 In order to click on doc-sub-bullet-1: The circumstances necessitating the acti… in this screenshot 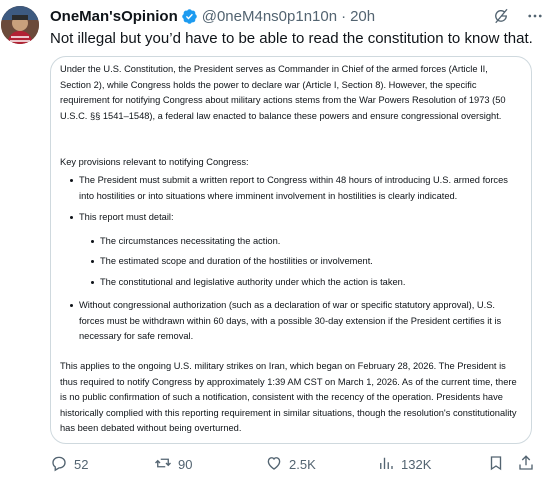, I will do `click(311, 242)`.